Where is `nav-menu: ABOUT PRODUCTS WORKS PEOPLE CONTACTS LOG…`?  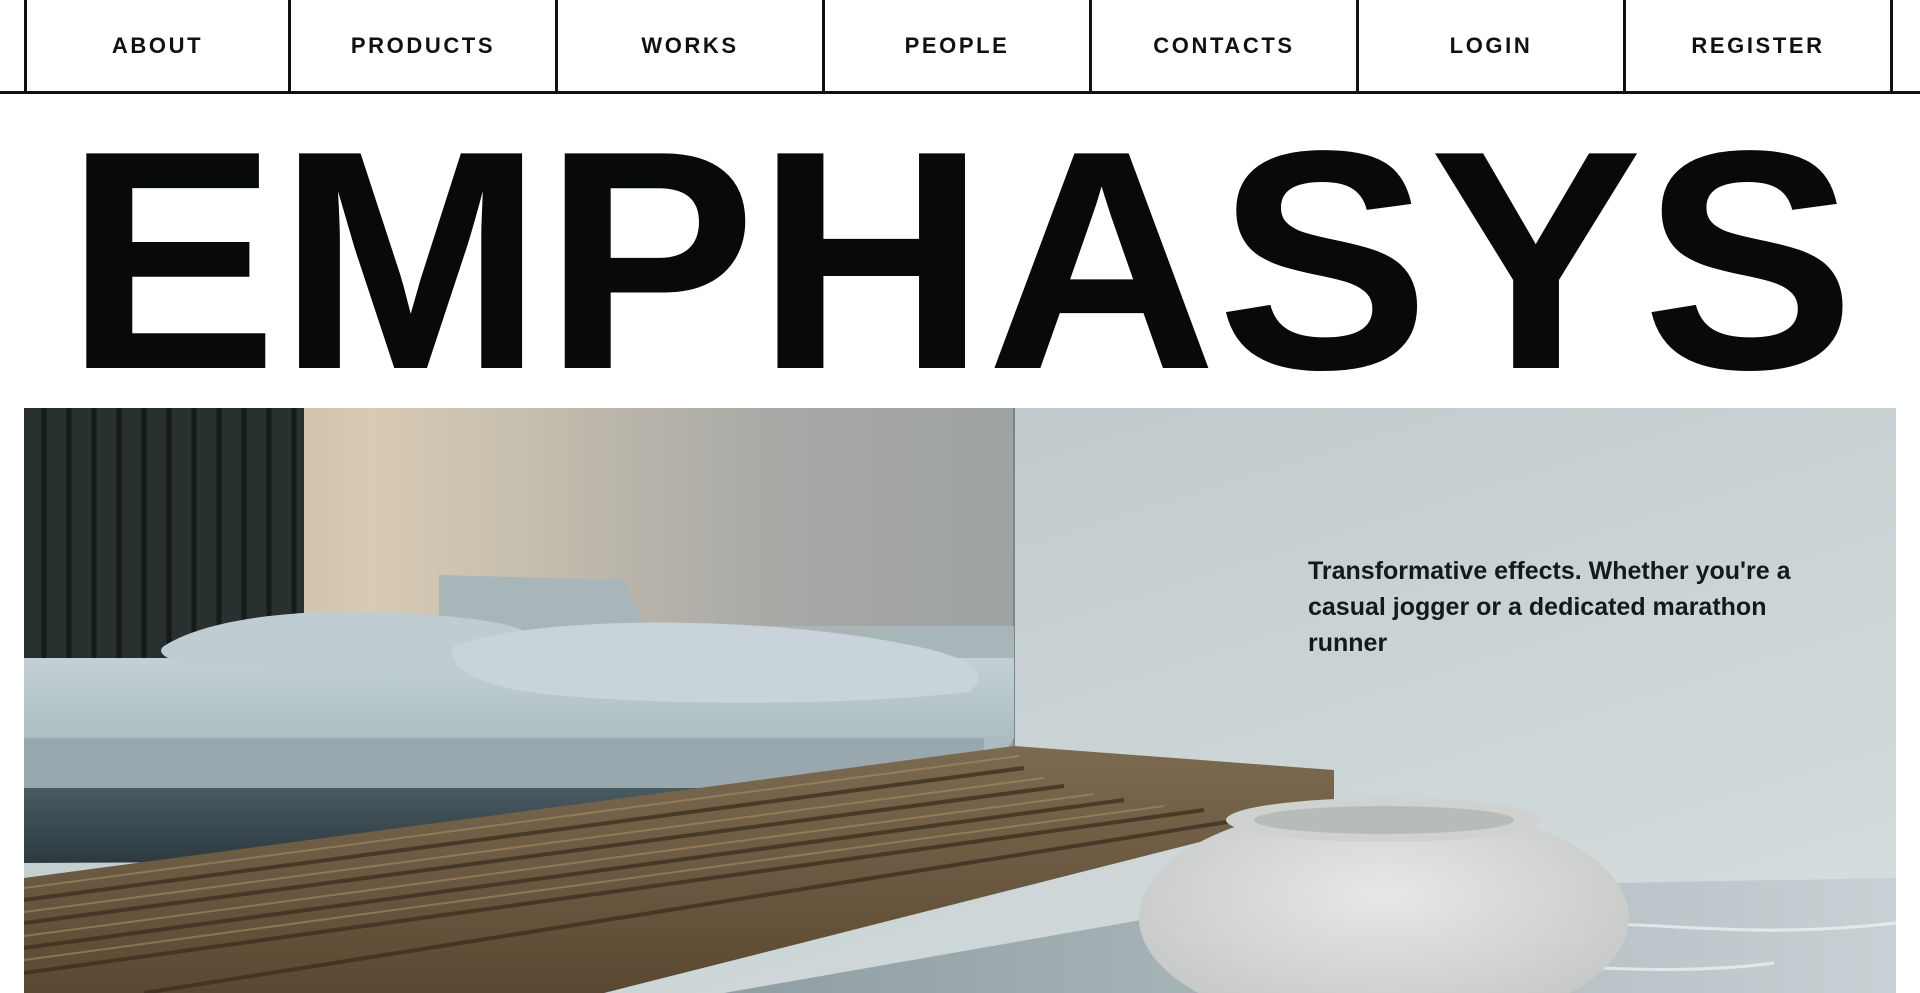
nav-menu: ABOUT PRODUCTS WORKS PEOPLE CONTACTS LOG… is located at coordinates (960, 45).